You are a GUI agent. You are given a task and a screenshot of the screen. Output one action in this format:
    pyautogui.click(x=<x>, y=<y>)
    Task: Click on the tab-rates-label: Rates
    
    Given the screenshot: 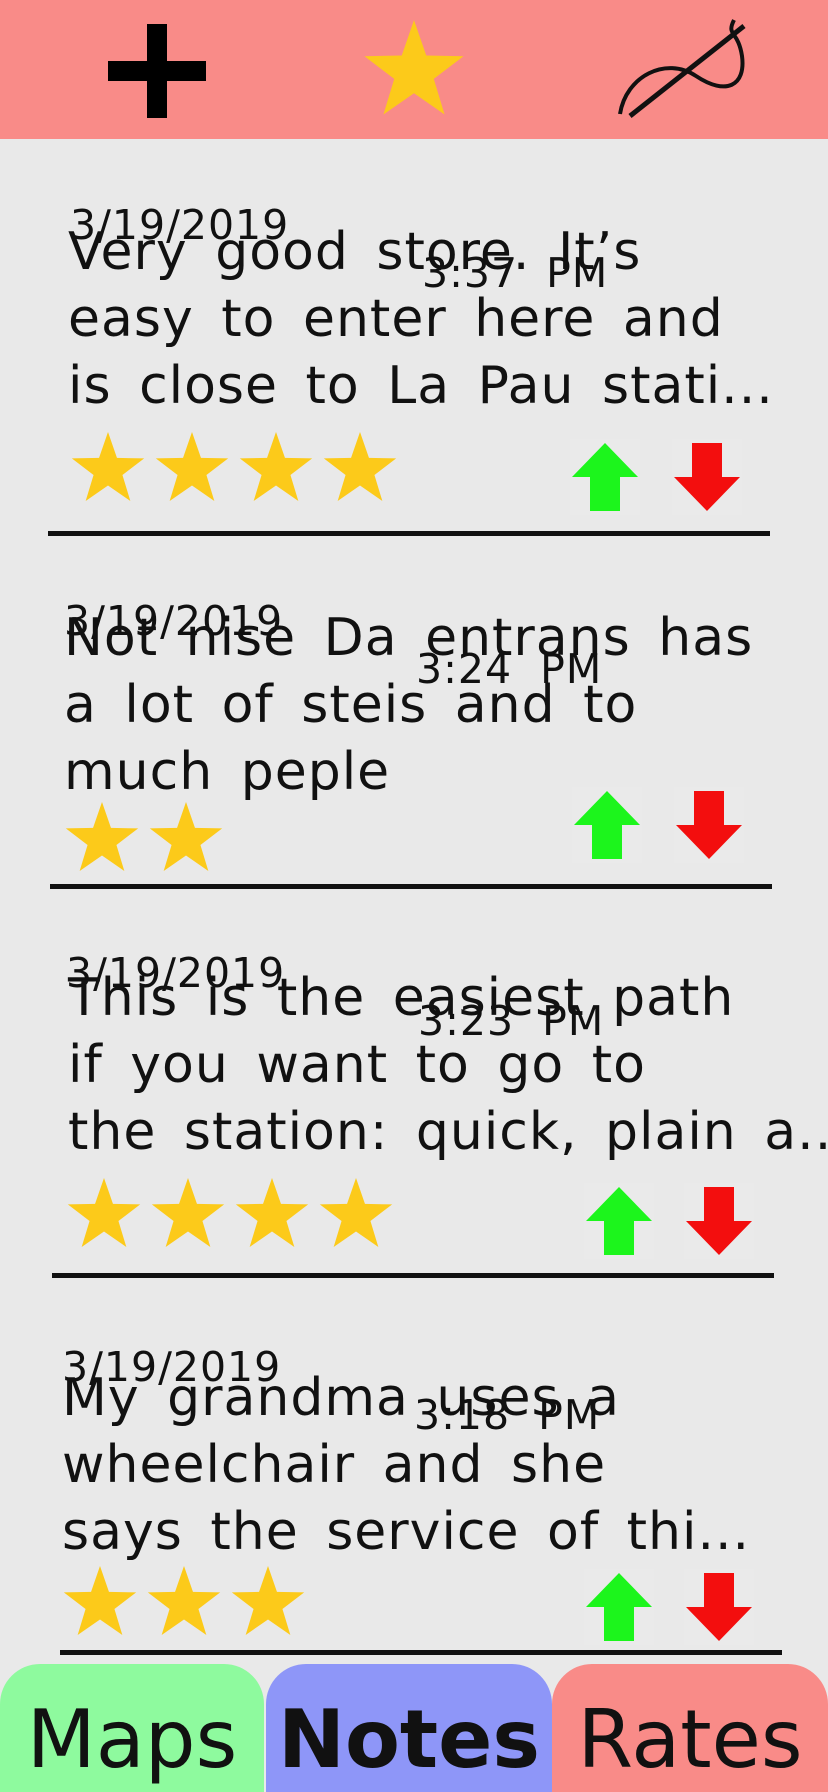 What is the action you would take?
    pyautogui.click(x=690, y=1739)
    